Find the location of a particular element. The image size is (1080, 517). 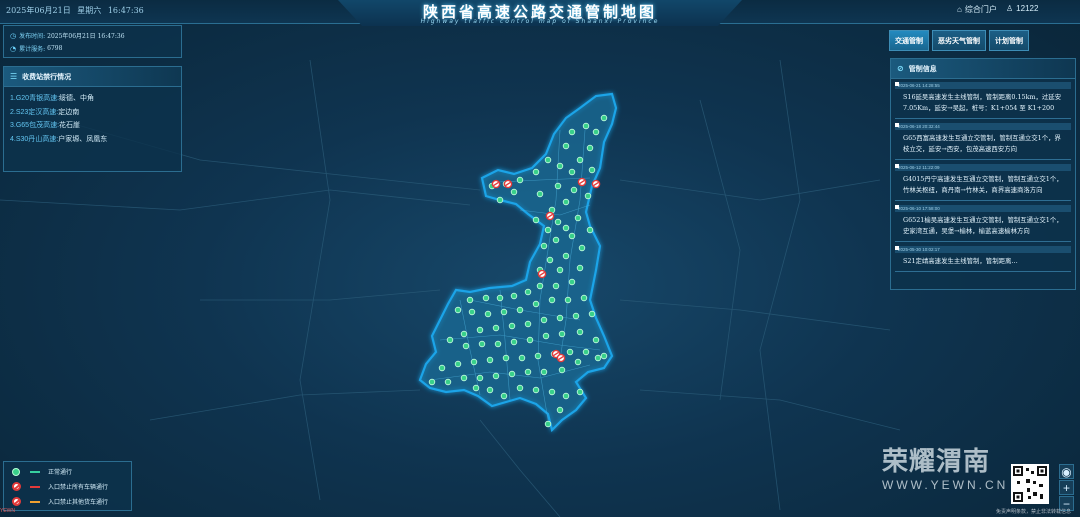

zoom-in-button: + is located at coordinates (1066, 487).